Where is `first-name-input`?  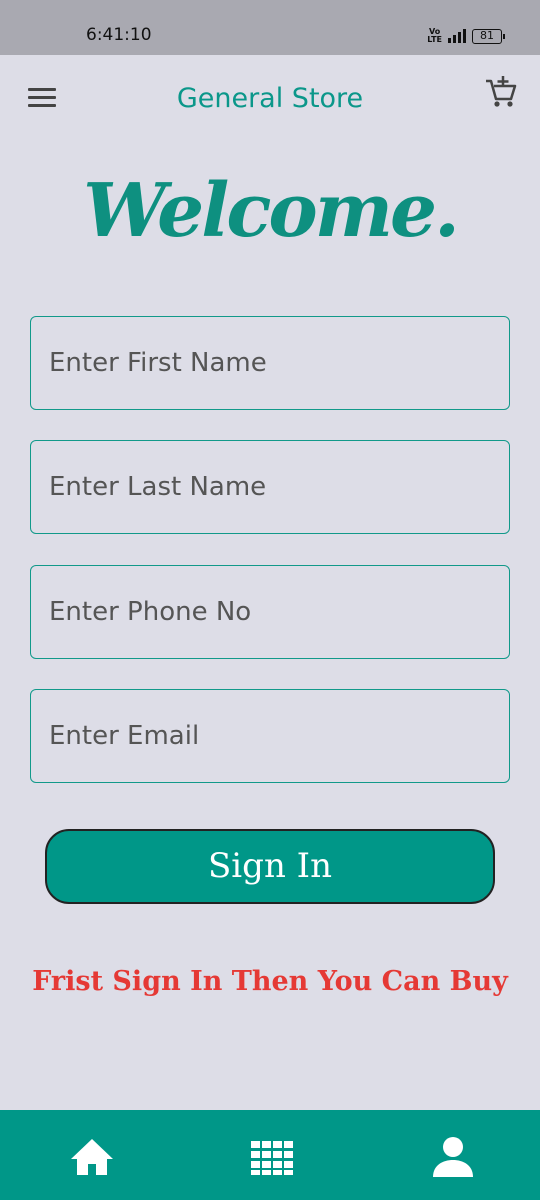 first-name-input is located at coordinates (270, 363).